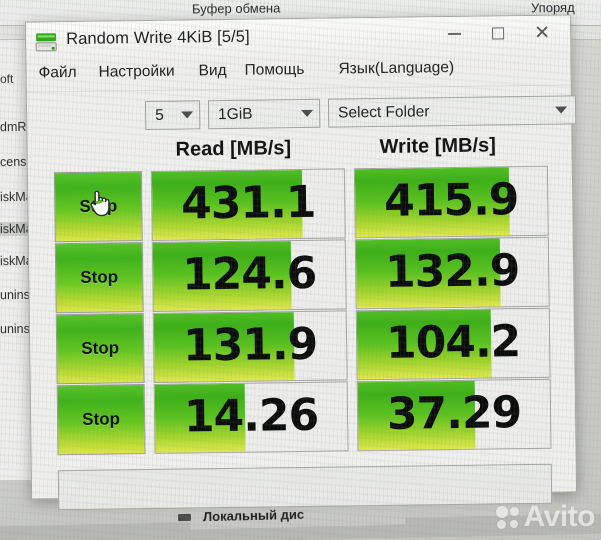 Image resolution: width=601 pixels, height=540 pixels. I want to click on maximize-icon, so click(498, 33).